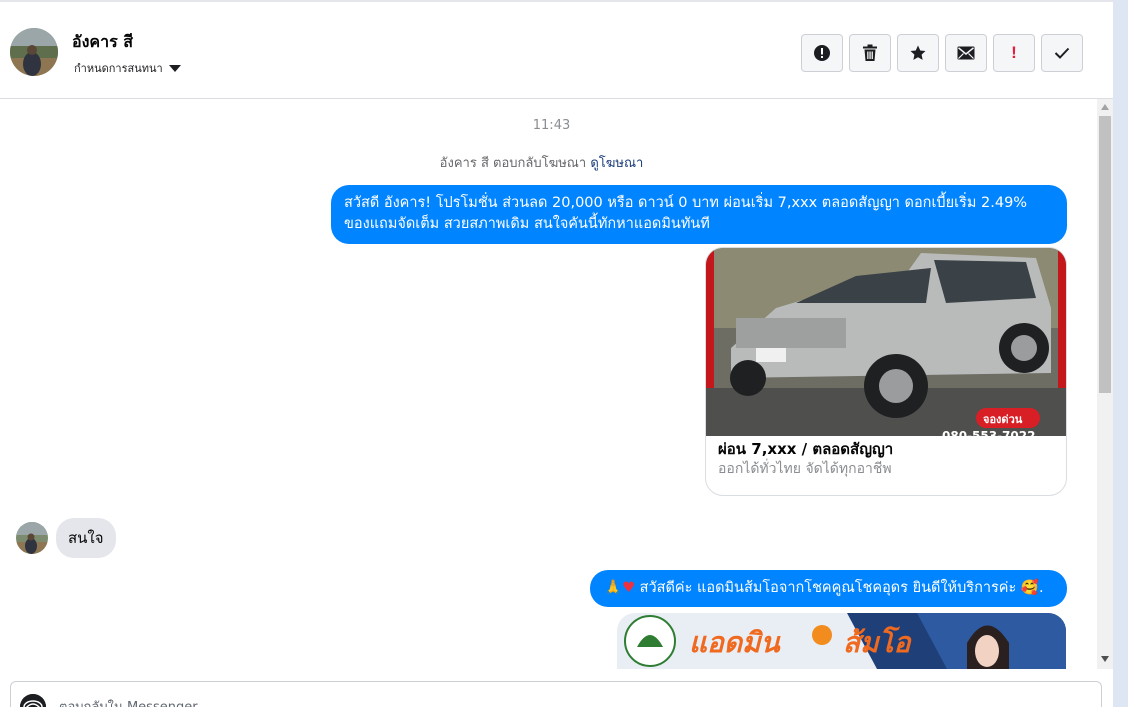 The image size is (1128, 707). I want to click on mark-unread-button, so click(966, 53).